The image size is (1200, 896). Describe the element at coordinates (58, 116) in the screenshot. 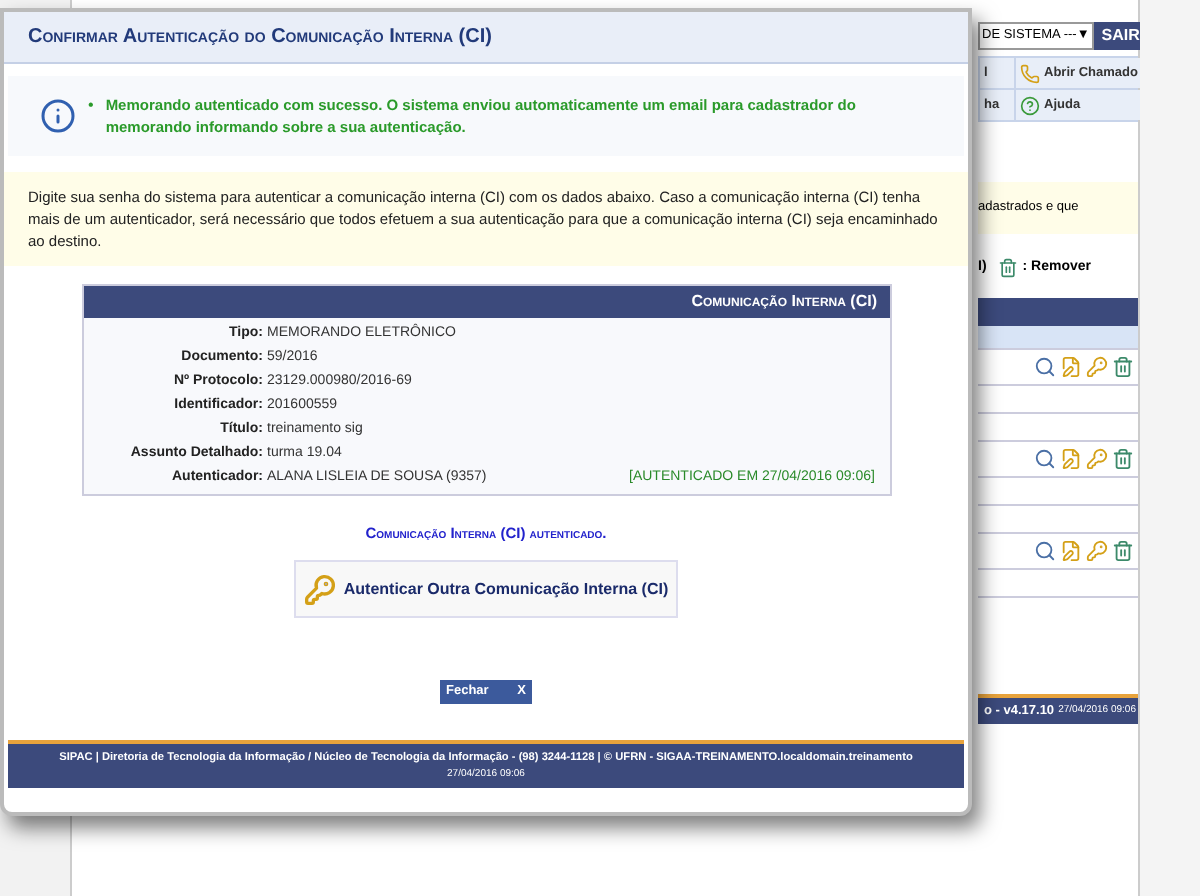

I see `info-icon` at that location.